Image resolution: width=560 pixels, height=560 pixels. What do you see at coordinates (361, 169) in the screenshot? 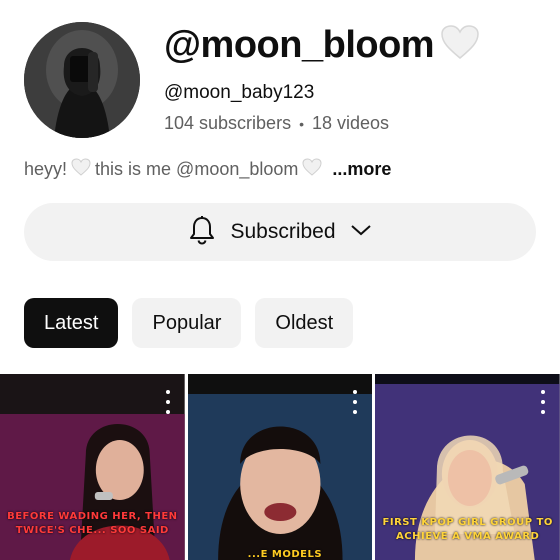
I see `more-link: ...more` at bounding box center [361, 169].